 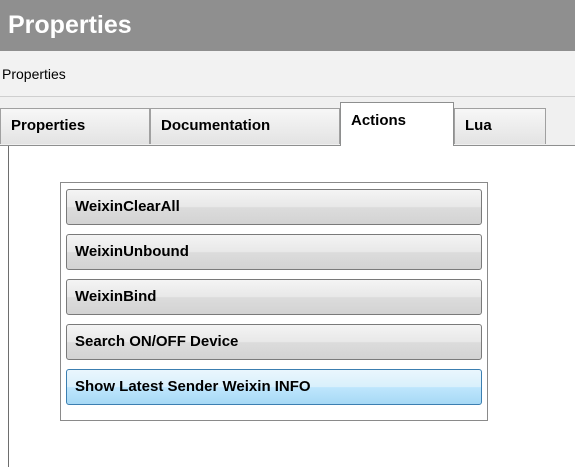 I want to click on tab-properties: Properties, so click(x=75, y=126).